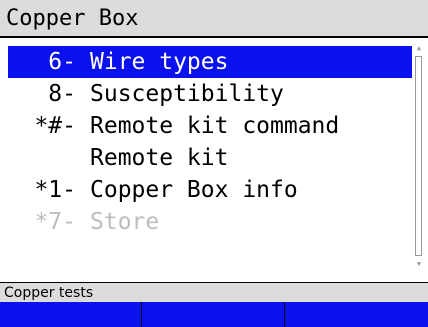 This screenshot has width=428, height=327. What do you see at coordinates (419, 264) in the screenshot?
I see `scroll-down-arrow-icon: ▼` at bounding box center [419, 264].